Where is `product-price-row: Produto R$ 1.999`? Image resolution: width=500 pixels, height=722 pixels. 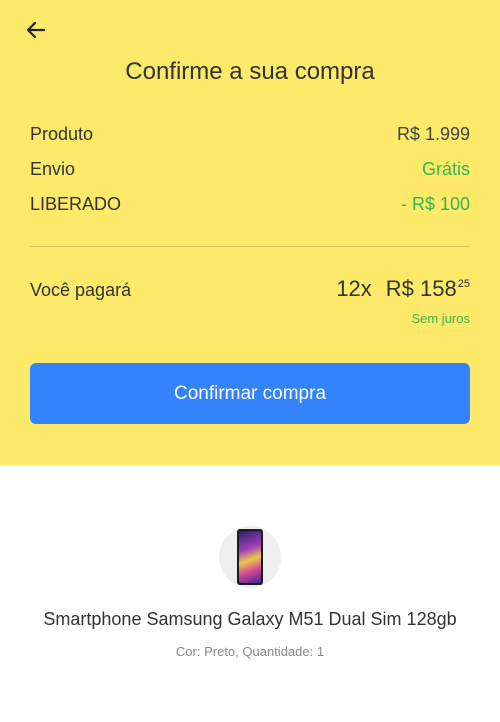
product-price-row: Produto R$ 1.999 is located at coordinates (250, 134).